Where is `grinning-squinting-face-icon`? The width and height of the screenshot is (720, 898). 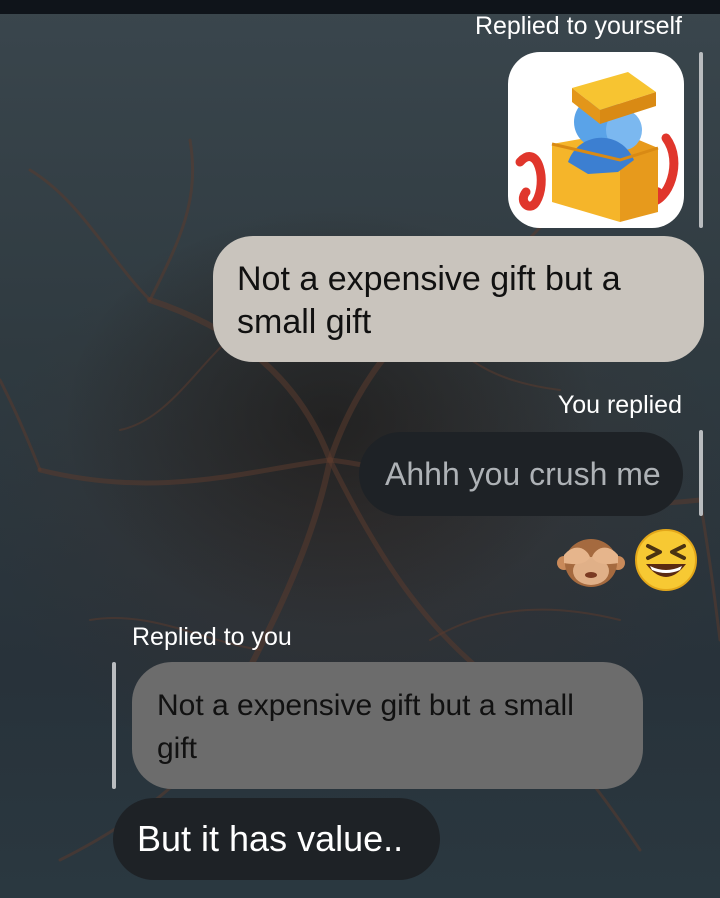
grinning-squinting-face-icon is located at coordinates (666, 560).